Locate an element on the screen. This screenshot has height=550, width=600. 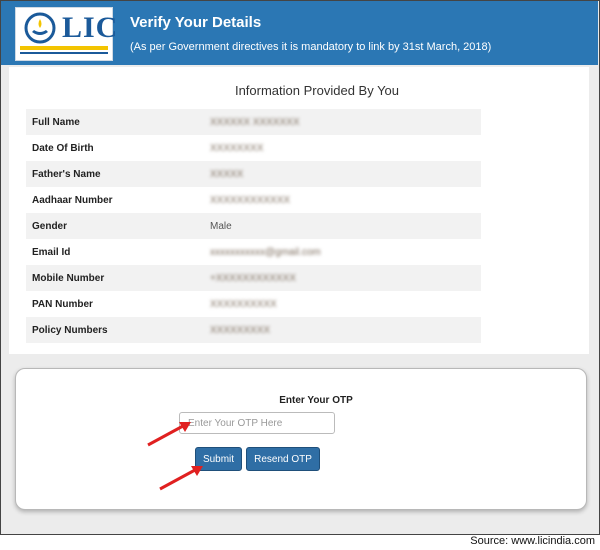
otp-input is located at coordinates (257, 423).